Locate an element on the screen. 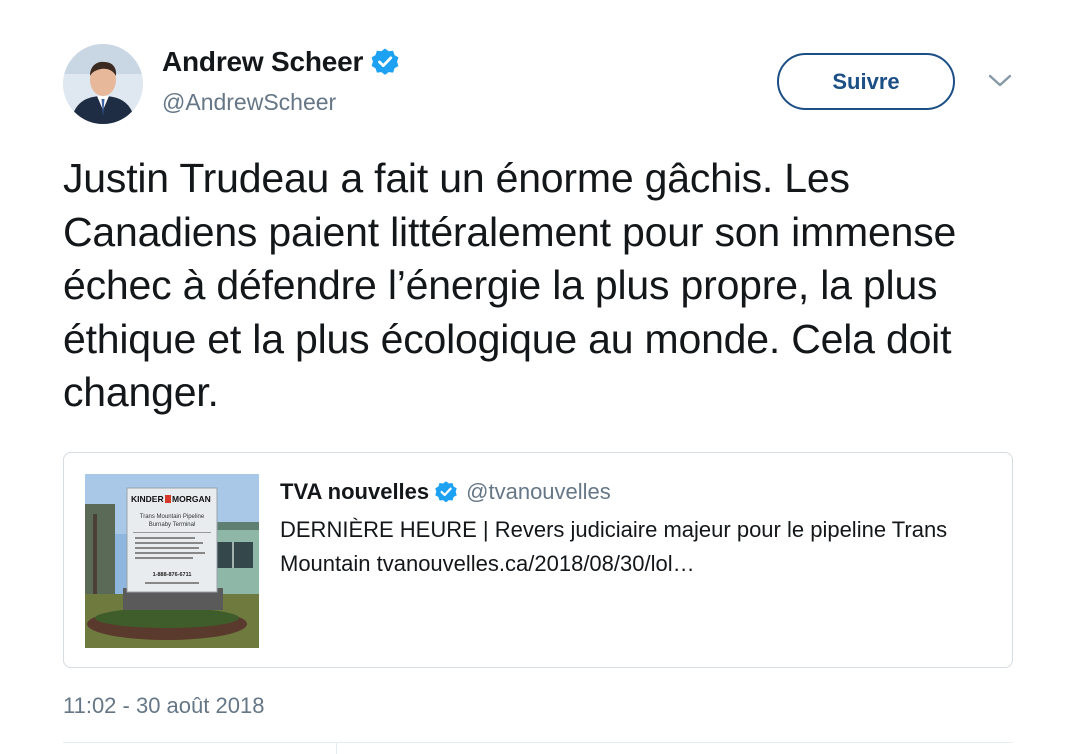  avatar-image is located at coordinates (103, 84).